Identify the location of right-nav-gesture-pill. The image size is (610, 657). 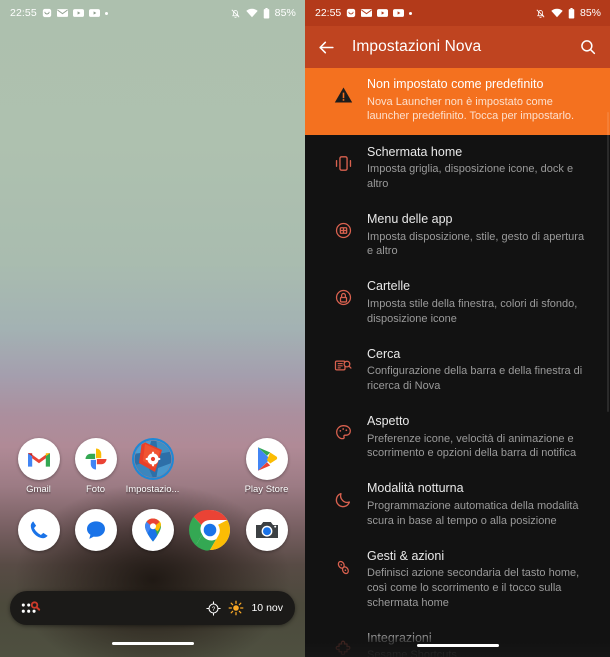
(457, 645).